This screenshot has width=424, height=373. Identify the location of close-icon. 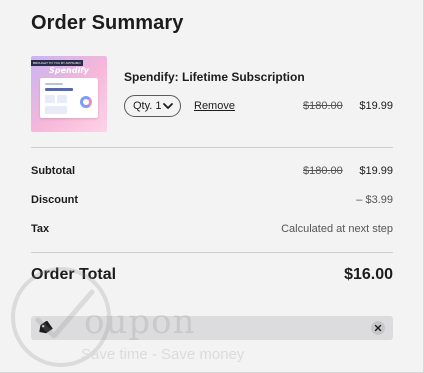
(378, 328).